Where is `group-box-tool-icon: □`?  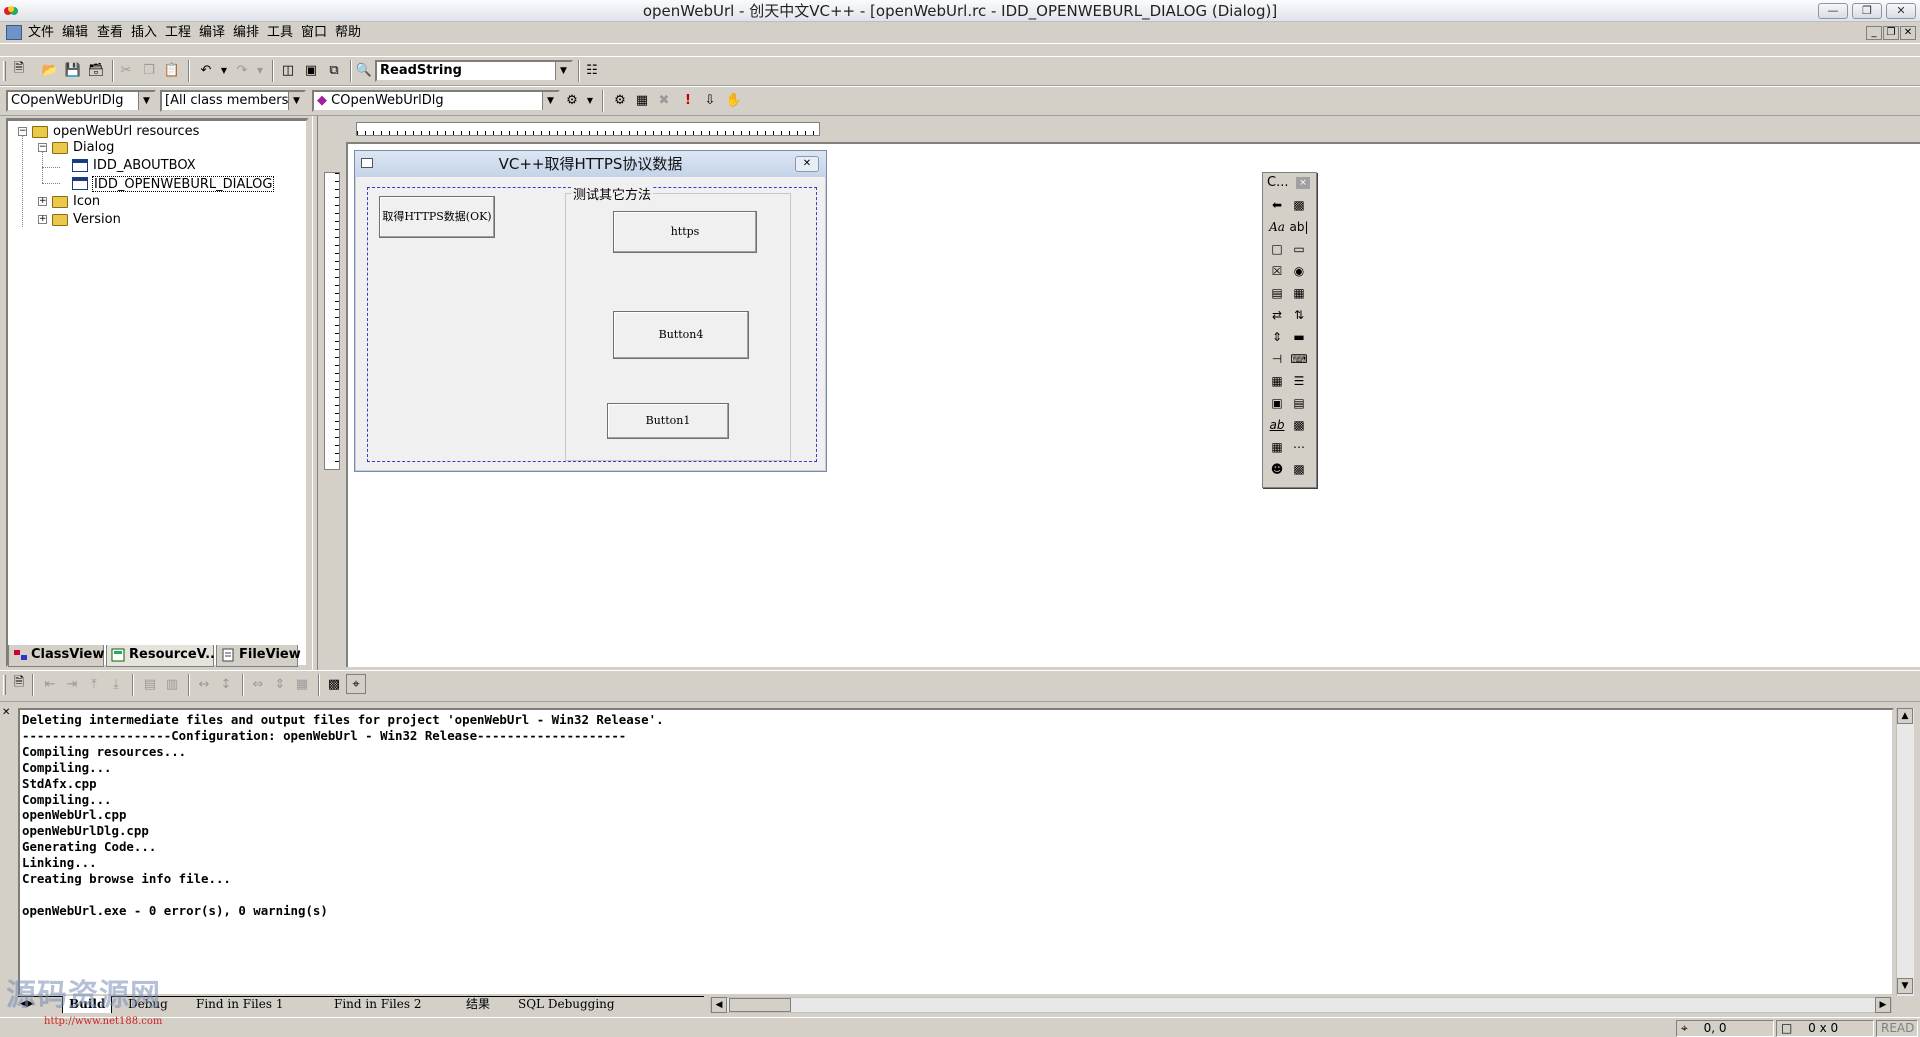 group-box-tool-icon: □ is located at coordinates (1277, 249).